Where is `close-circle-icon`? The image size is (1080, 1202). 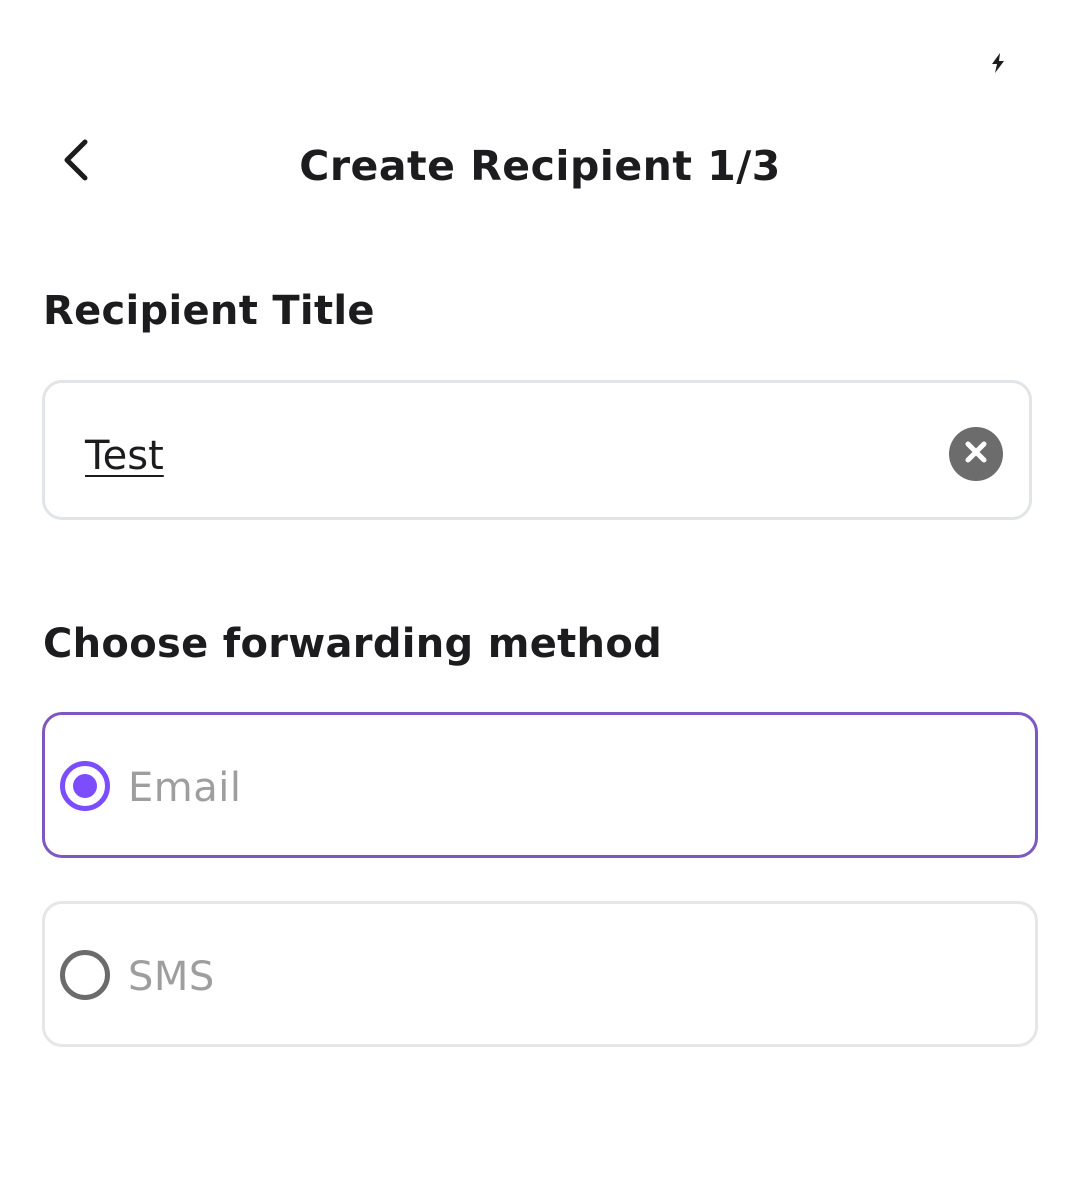
close-circle-icon is located at coordinates (976, 454).